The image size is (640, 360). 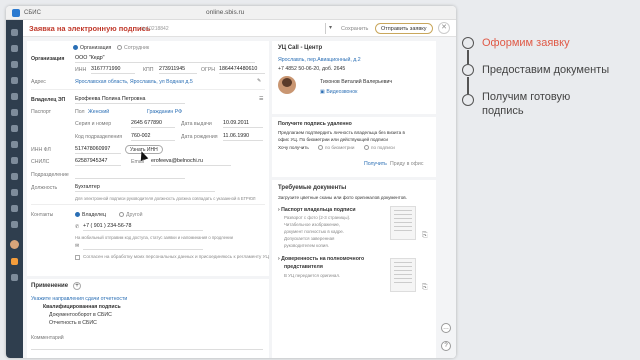 What do you see at coordinates (73, 323) in the screenshot?
I see `application-item: Отчетность в СБИС` at bounding box center [73, 323].